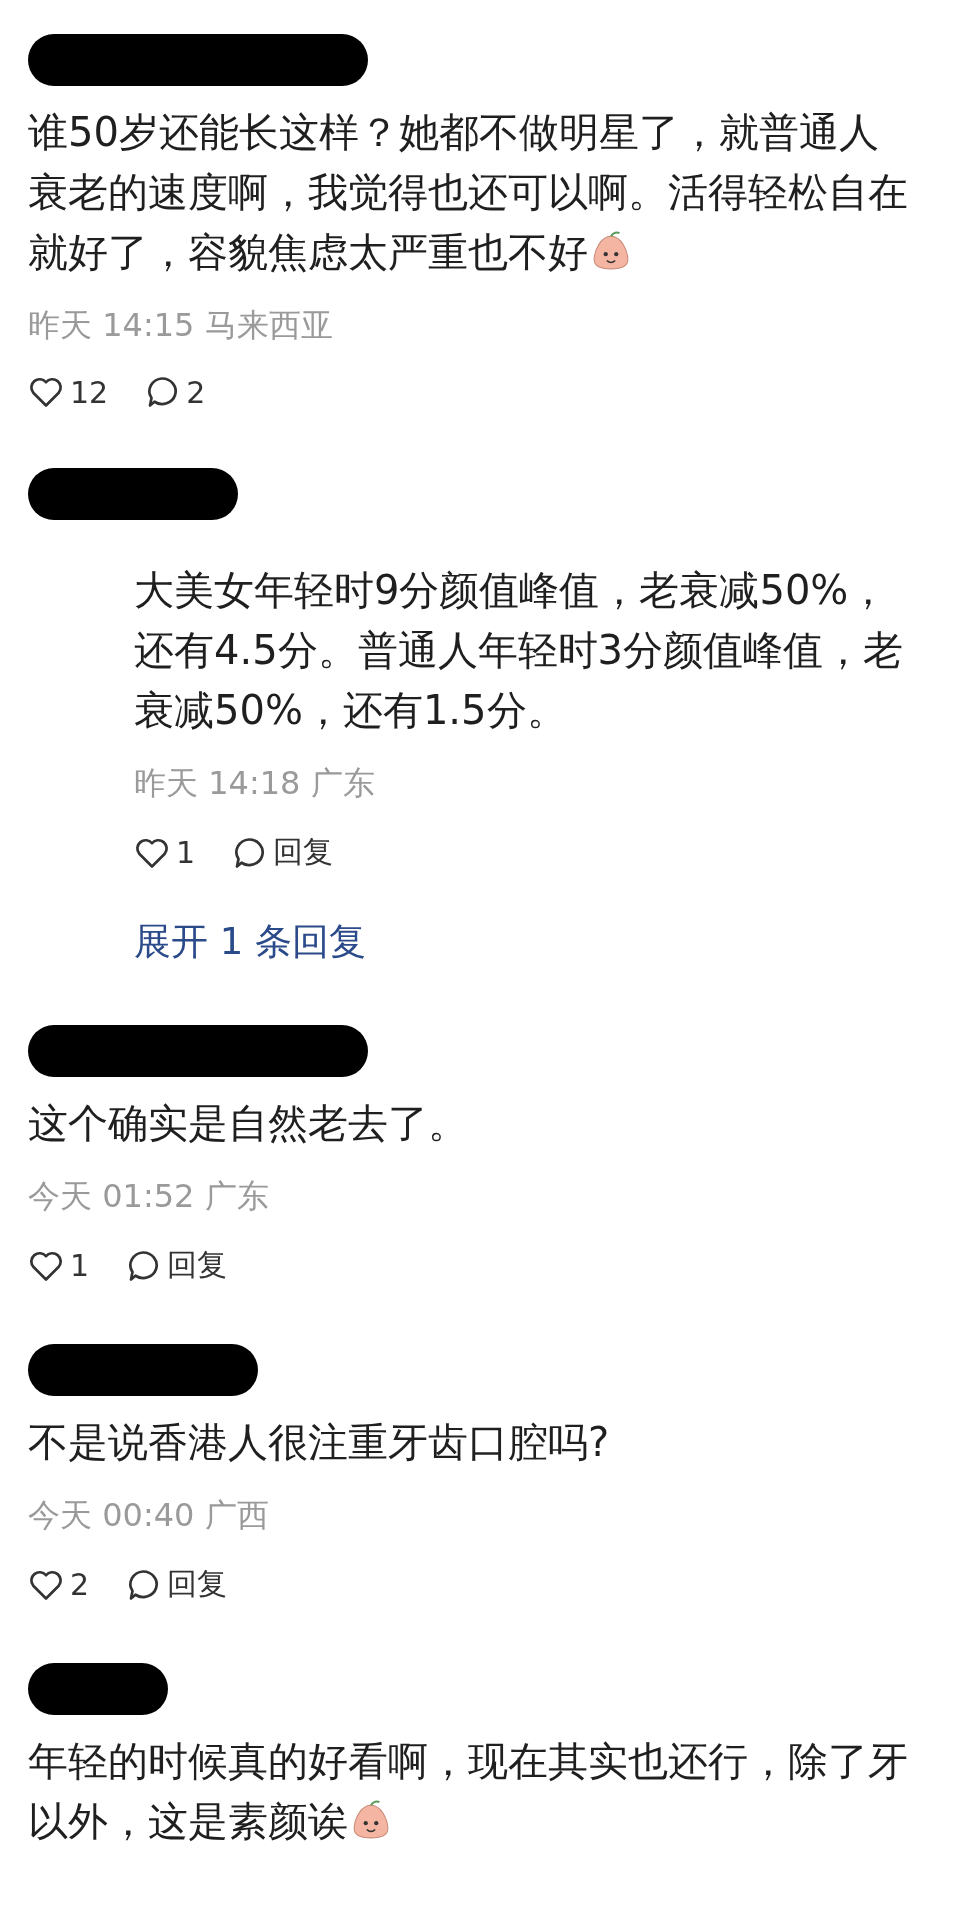 The width and height of the screenshot is (960, 1925). I want to click on comment-text: 大美女年轻时9分颜值峰值，老衰减50%，还有4.5分。普通人年轻时3分颜值峰值，老衰减50%，还有1.5分。, so click(519, 650).